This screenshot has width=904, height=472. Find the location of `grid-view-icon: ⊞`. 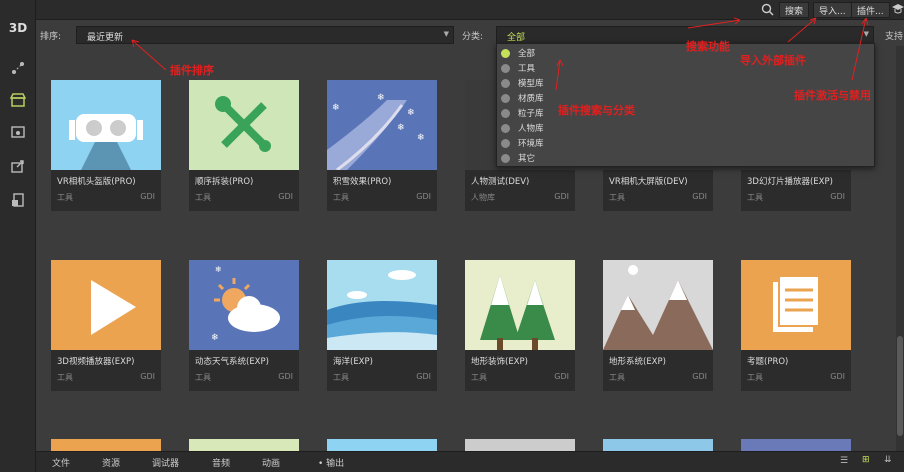

grid-view-icon: ⊞ is located at coordinates (866, 460).